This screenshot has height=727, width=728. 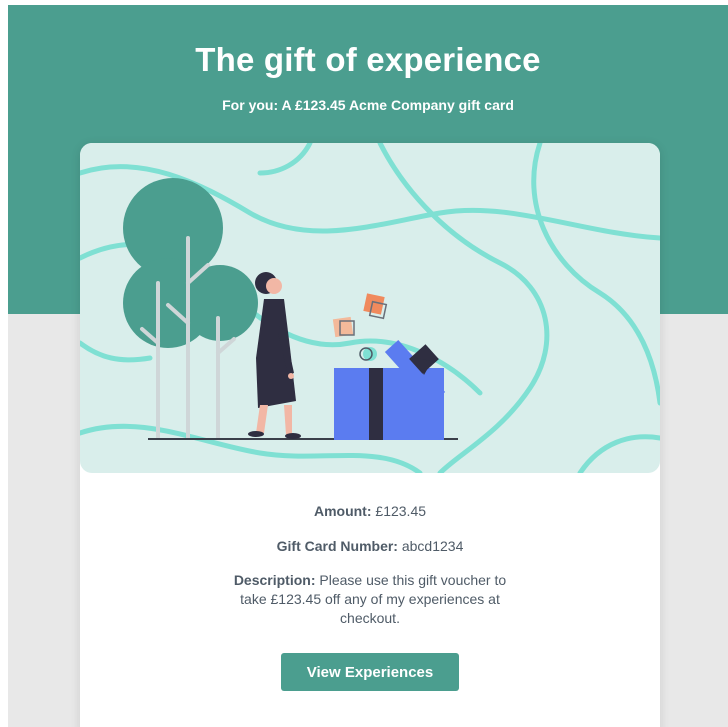 I want to click on amount-label: Amount:, so click(x=342, y=511).